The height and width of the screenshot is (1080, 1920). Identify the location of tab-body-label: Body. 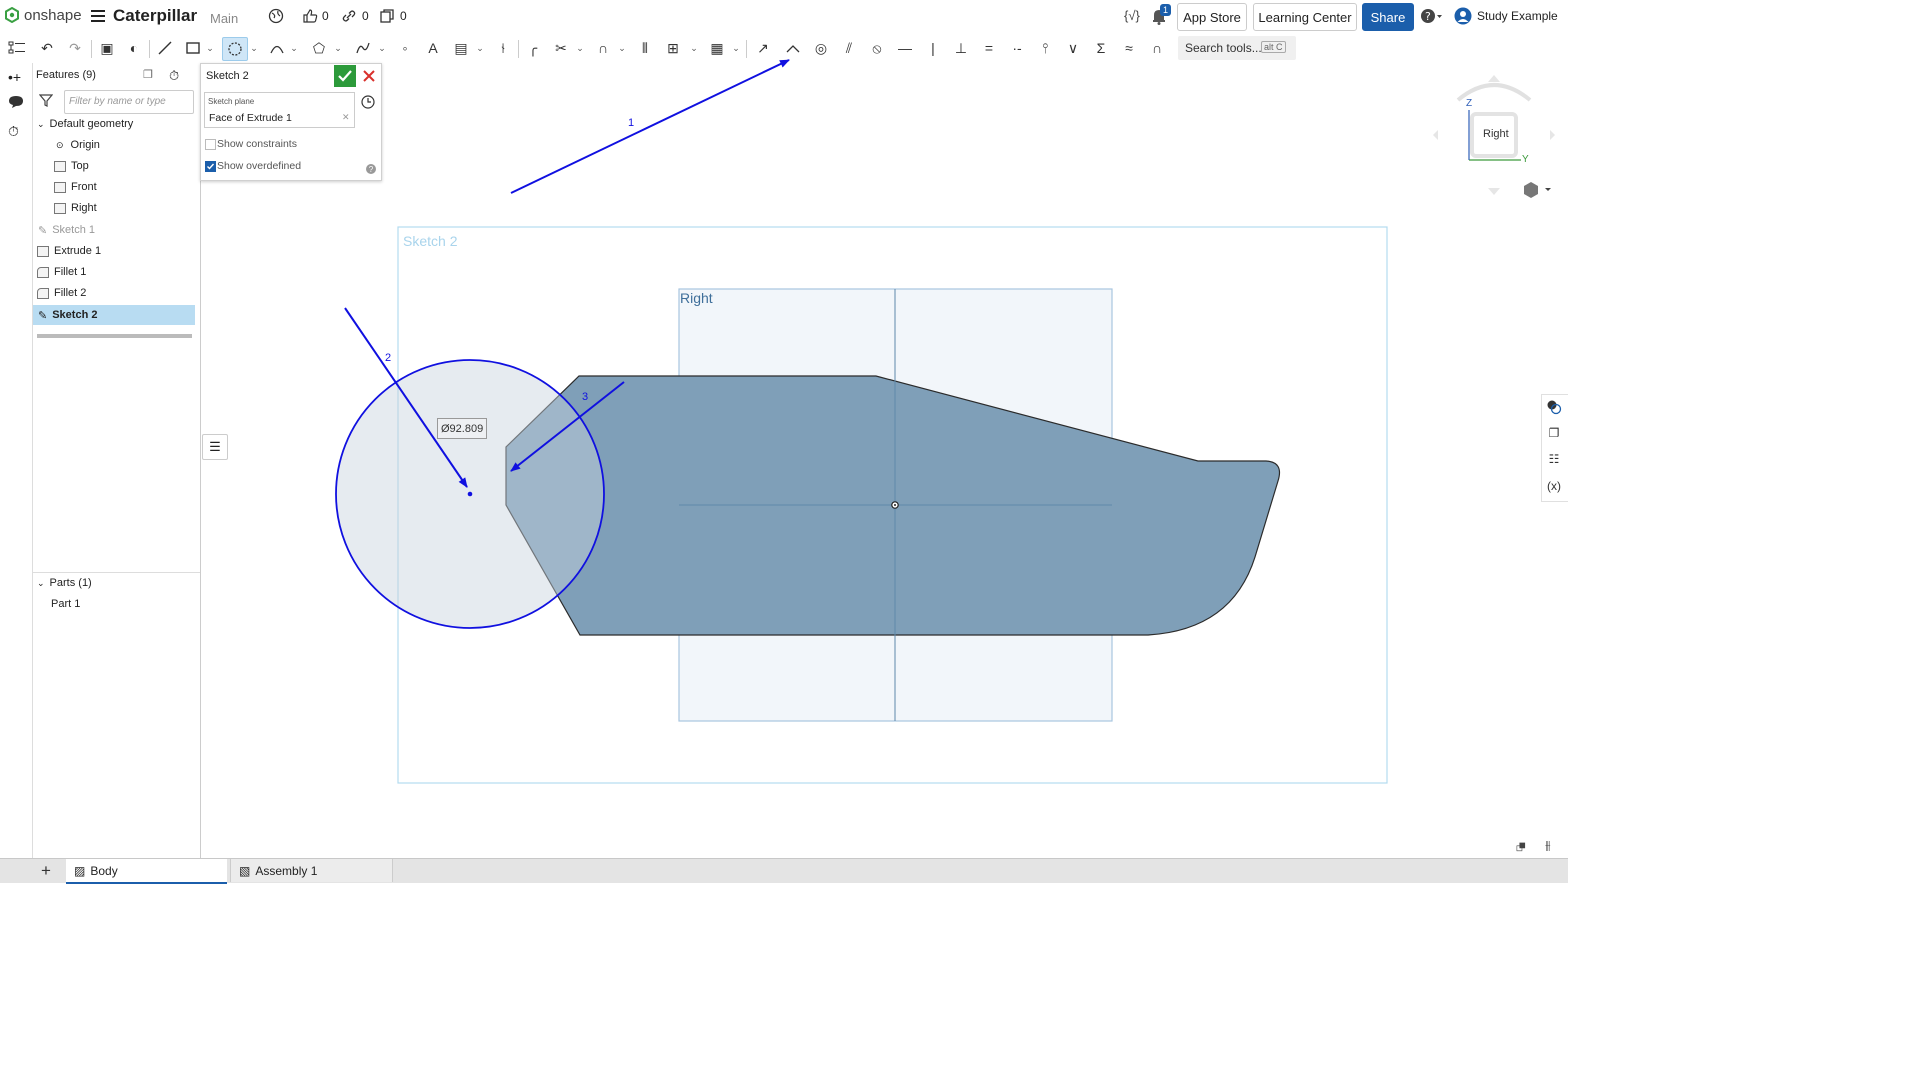
(104, 870).